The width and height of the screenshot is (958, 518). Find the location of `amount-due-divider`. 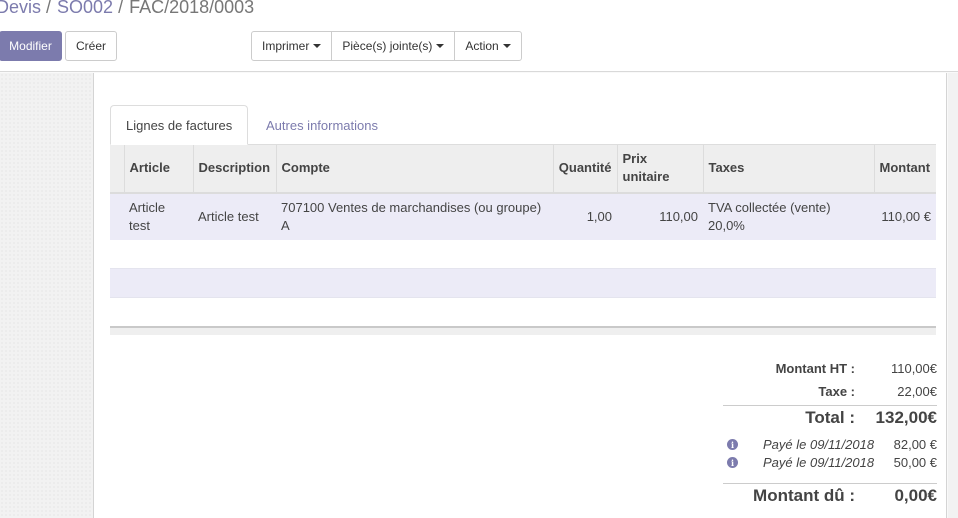

amount-due-divider is located at coordinates (830, 483).